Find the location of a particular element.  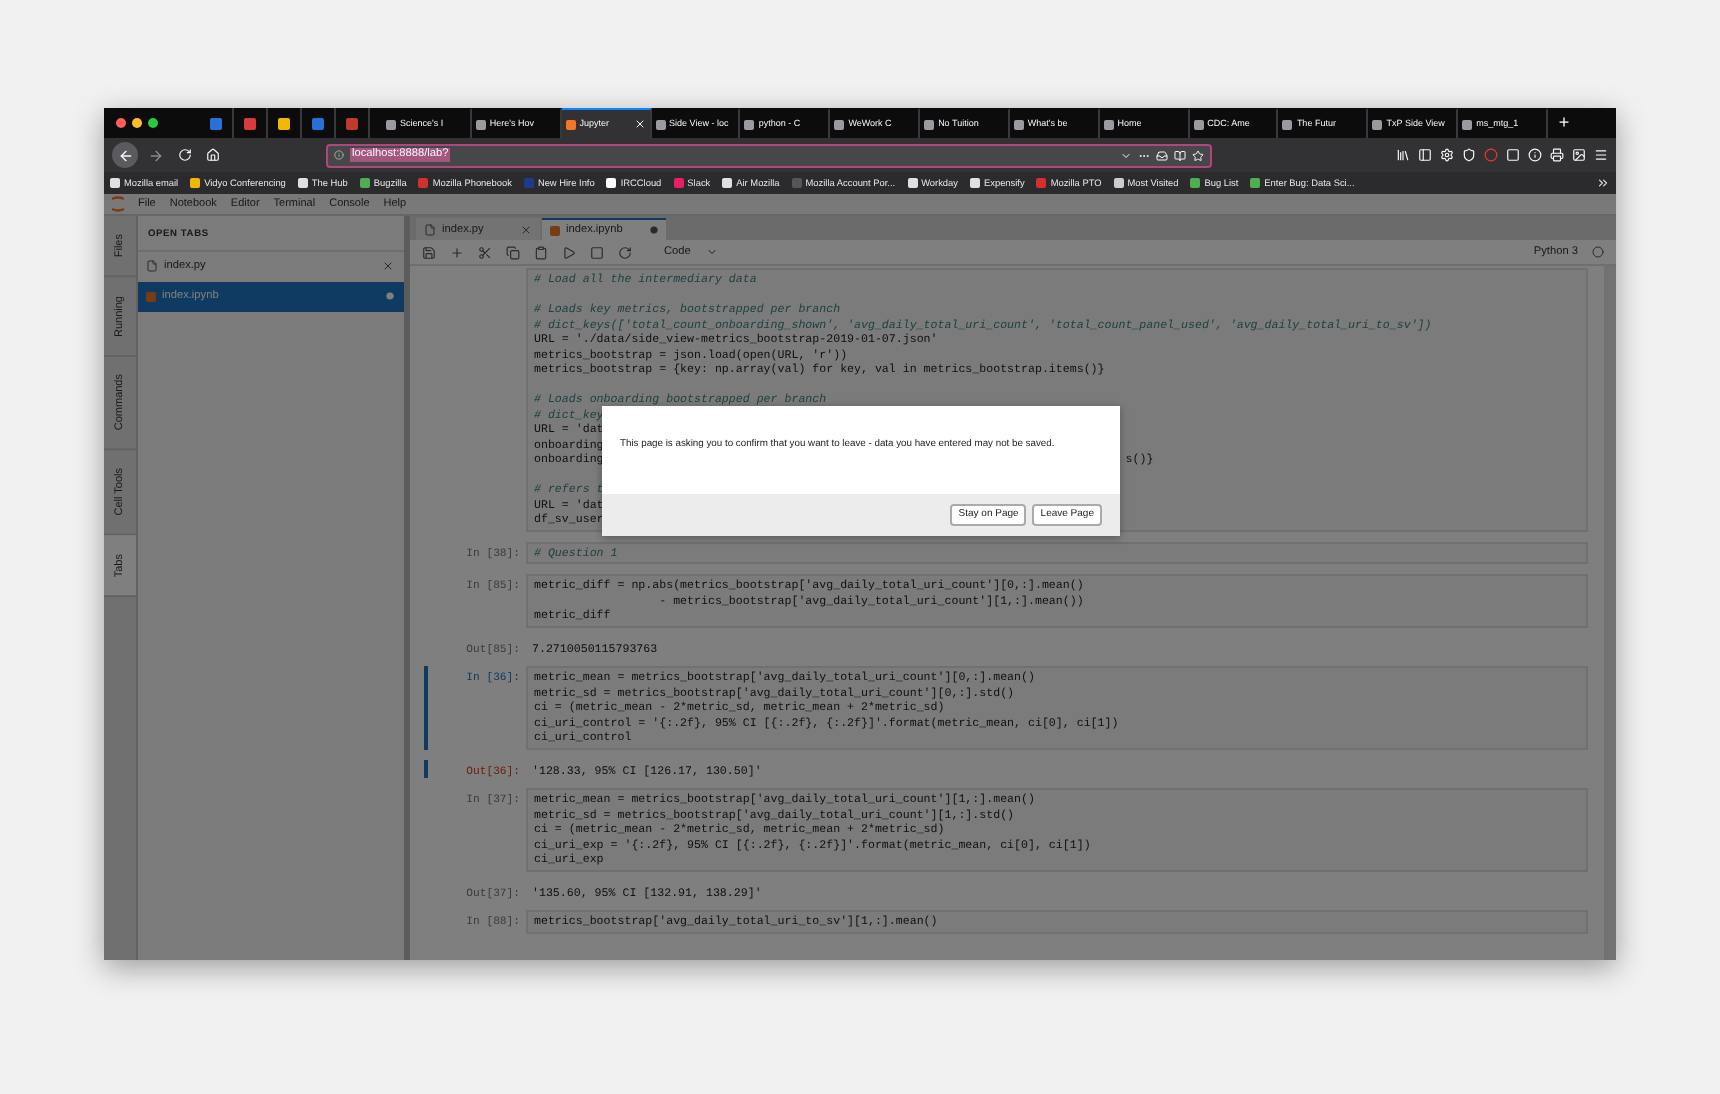

printer-icon is located at coordinates (1557, 155).